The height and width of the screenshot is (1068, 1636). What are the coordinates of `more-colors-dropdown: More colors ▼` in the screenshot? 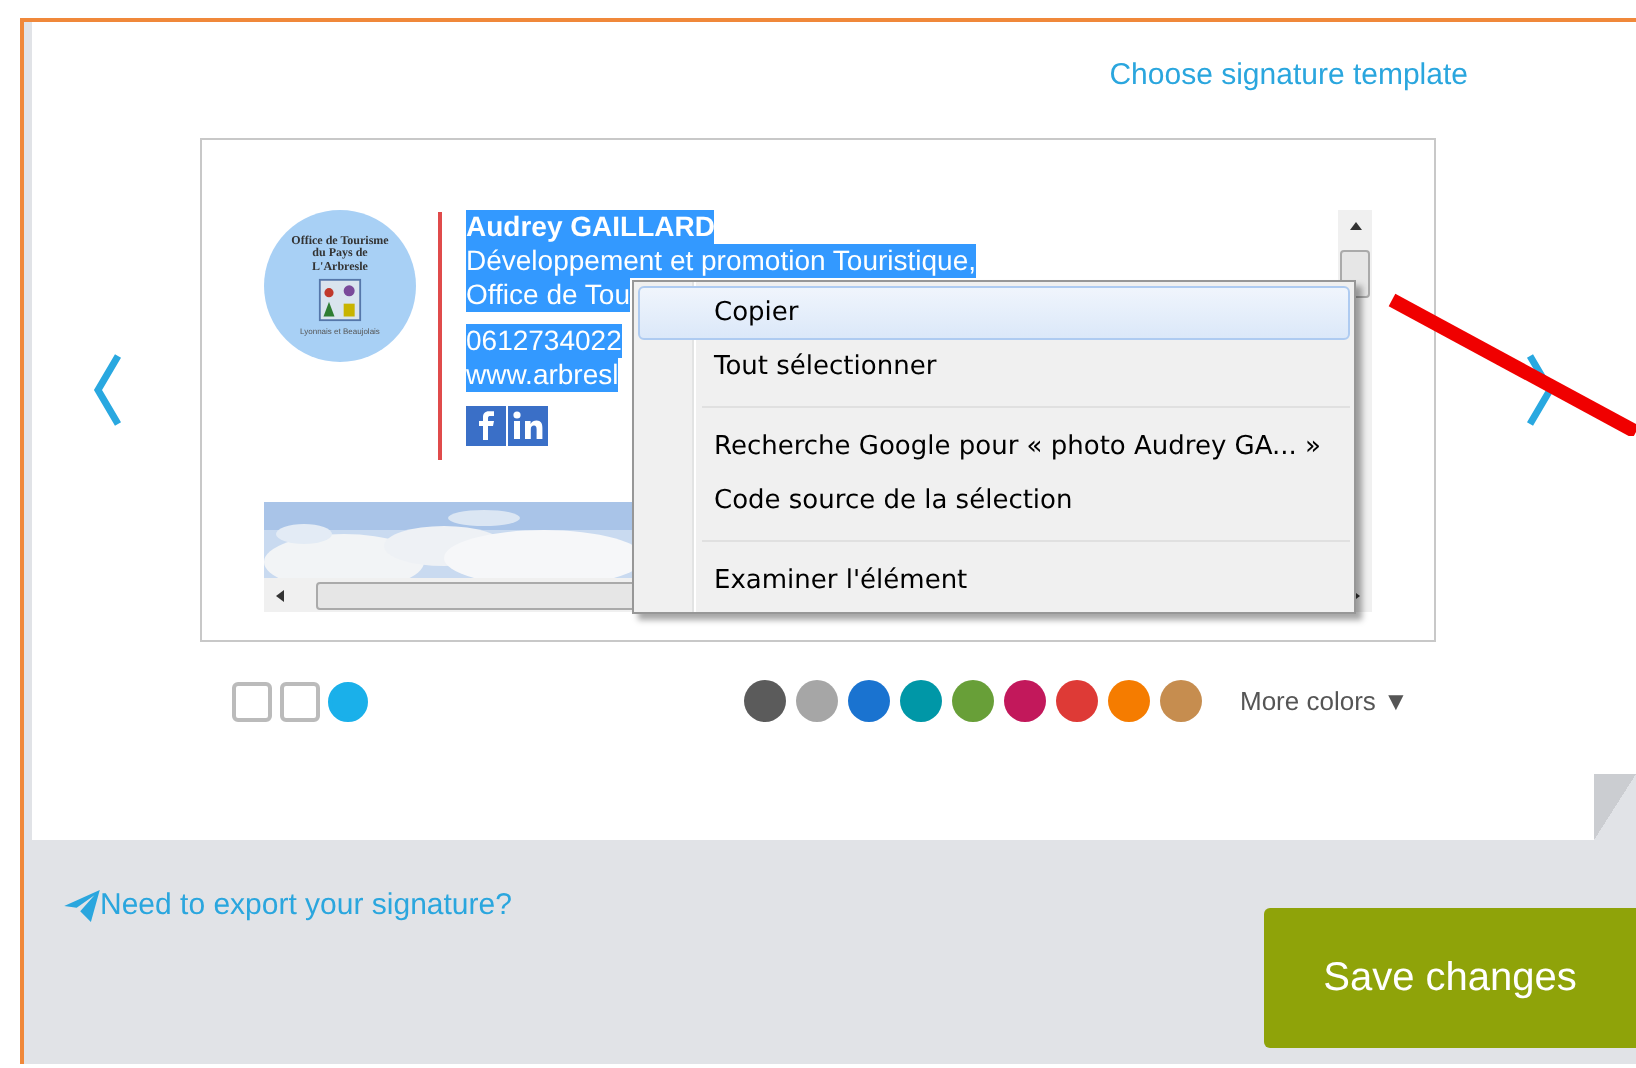 It's located at (1324, 701).